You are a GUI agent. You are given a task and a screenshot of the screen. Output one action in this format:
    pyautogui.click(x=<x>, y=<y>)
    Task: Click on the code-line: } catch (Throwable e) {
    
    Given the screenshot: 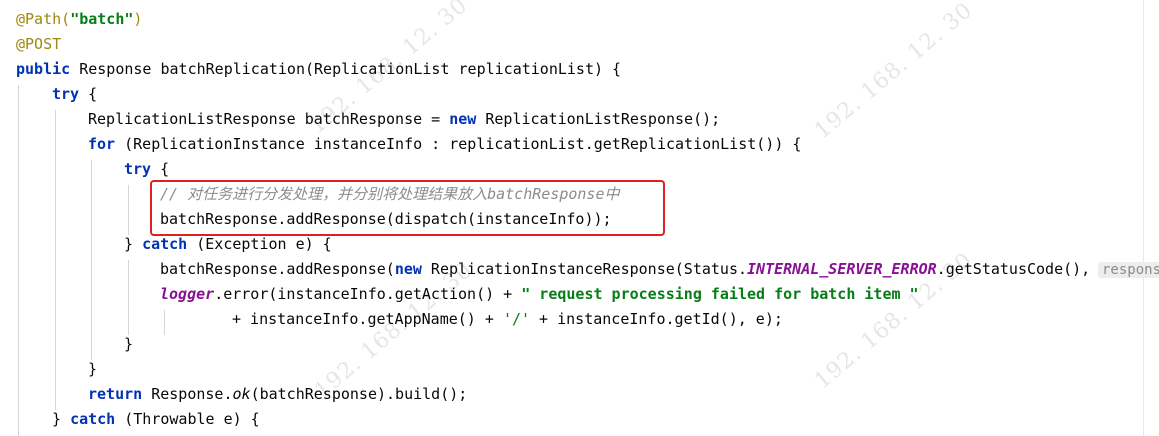 What is the action you would take?
    pyautogui.click(x=156, y=419)
    